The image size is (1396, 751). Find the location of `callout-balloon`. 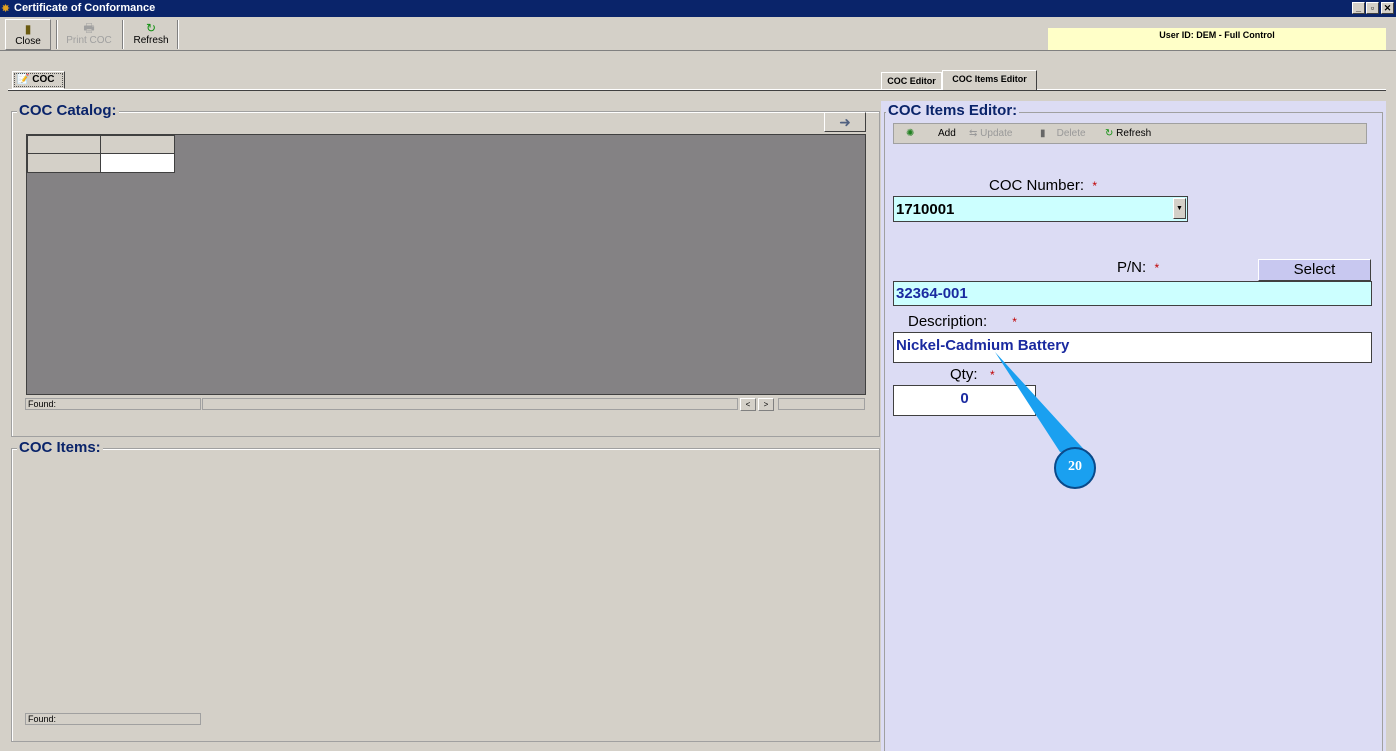

callout-balloon is located at coordinates (1045, 420).